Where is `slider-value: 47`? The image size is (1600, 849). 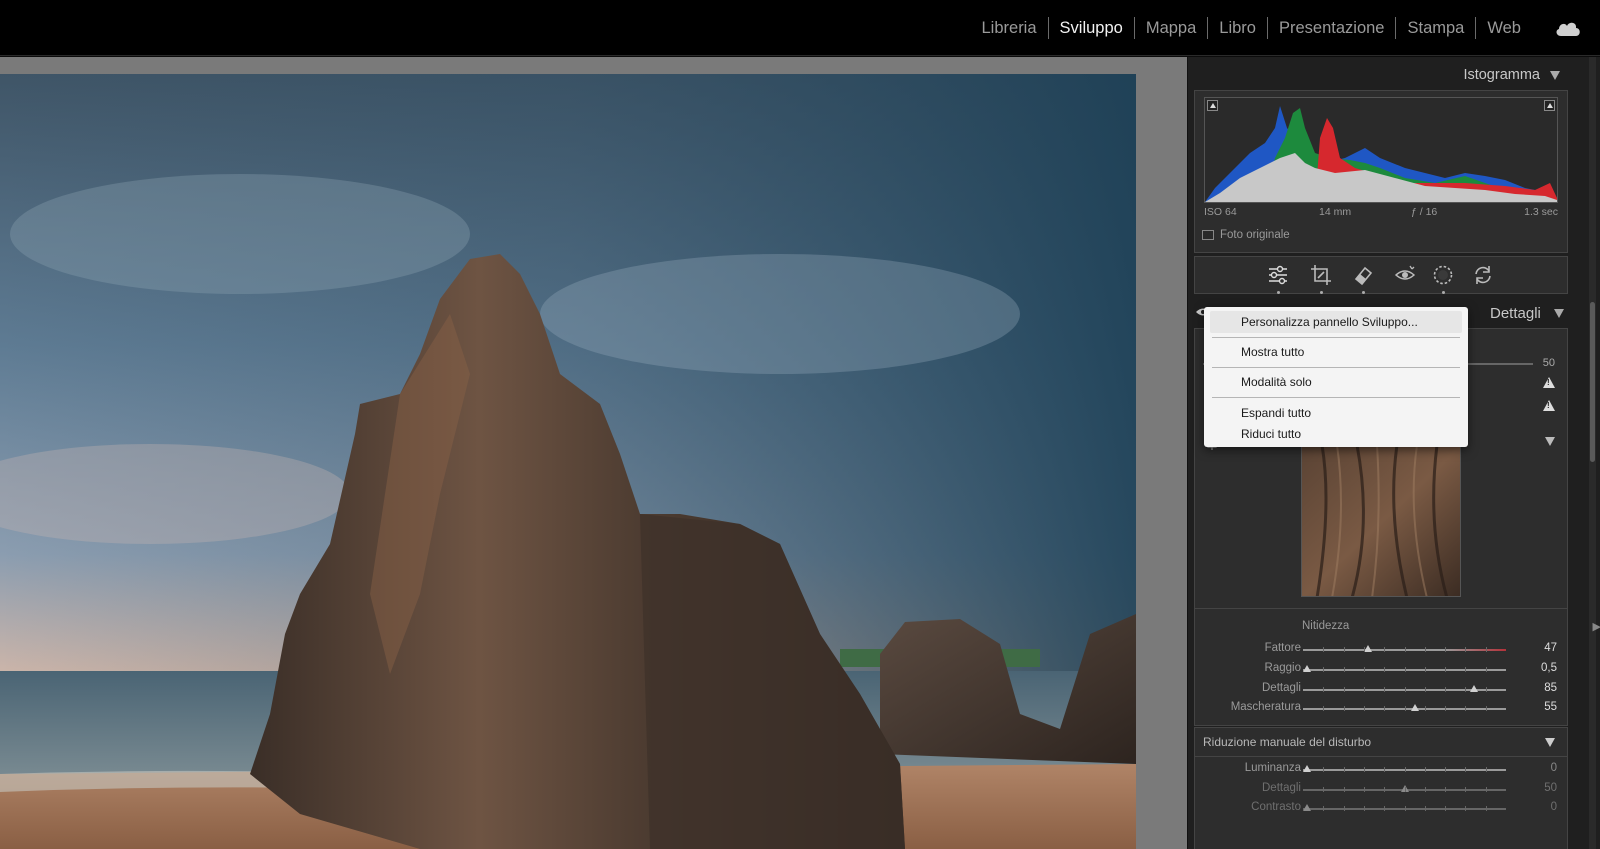
slider-value: 47 is located at coordinates (1550, 648).